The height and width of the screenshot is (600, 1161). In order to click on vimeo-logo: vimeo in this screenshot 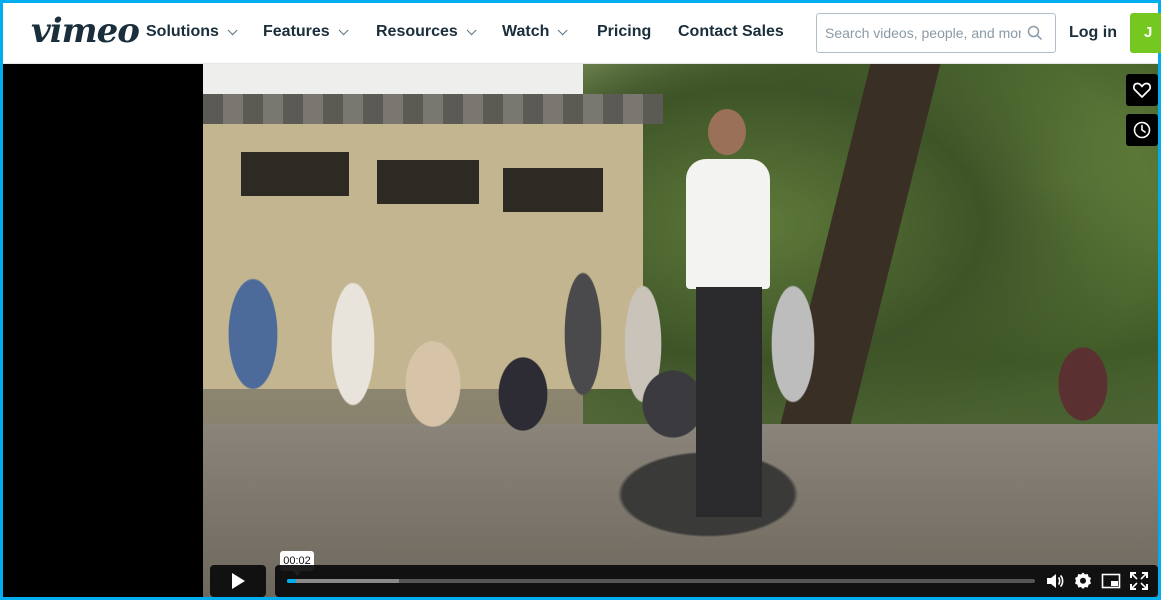, I will do `click(85, 31)`.